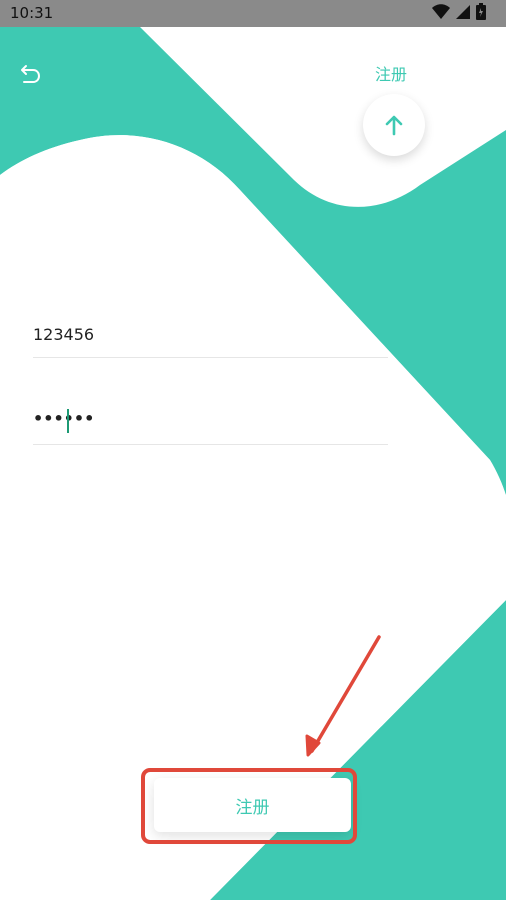  I want to click on arrow-up-icon, so click(394, 125).